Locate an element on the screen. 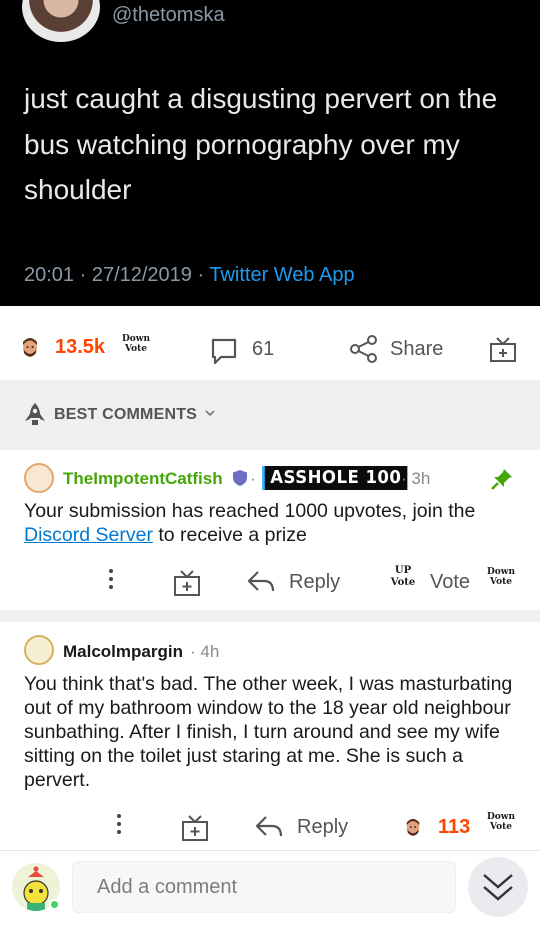  comment-author: TheImpotentCatfish is located at coordinates (143, 479).